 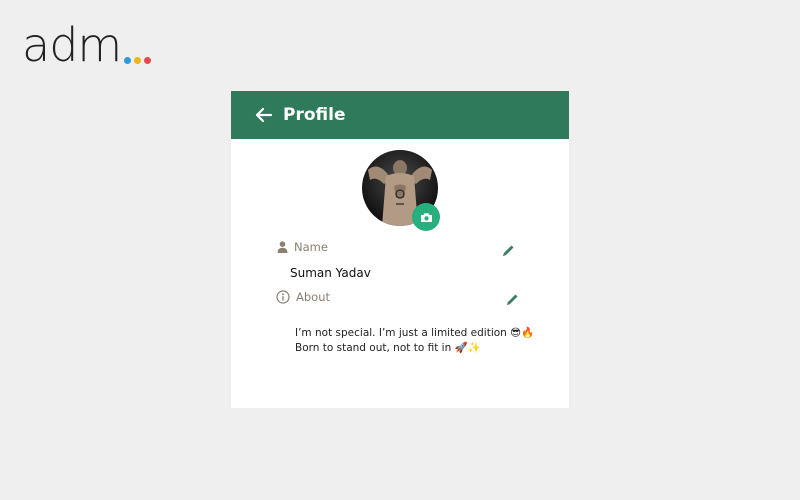 I want to click on page-title: Profile, so click(x=314, y=115).